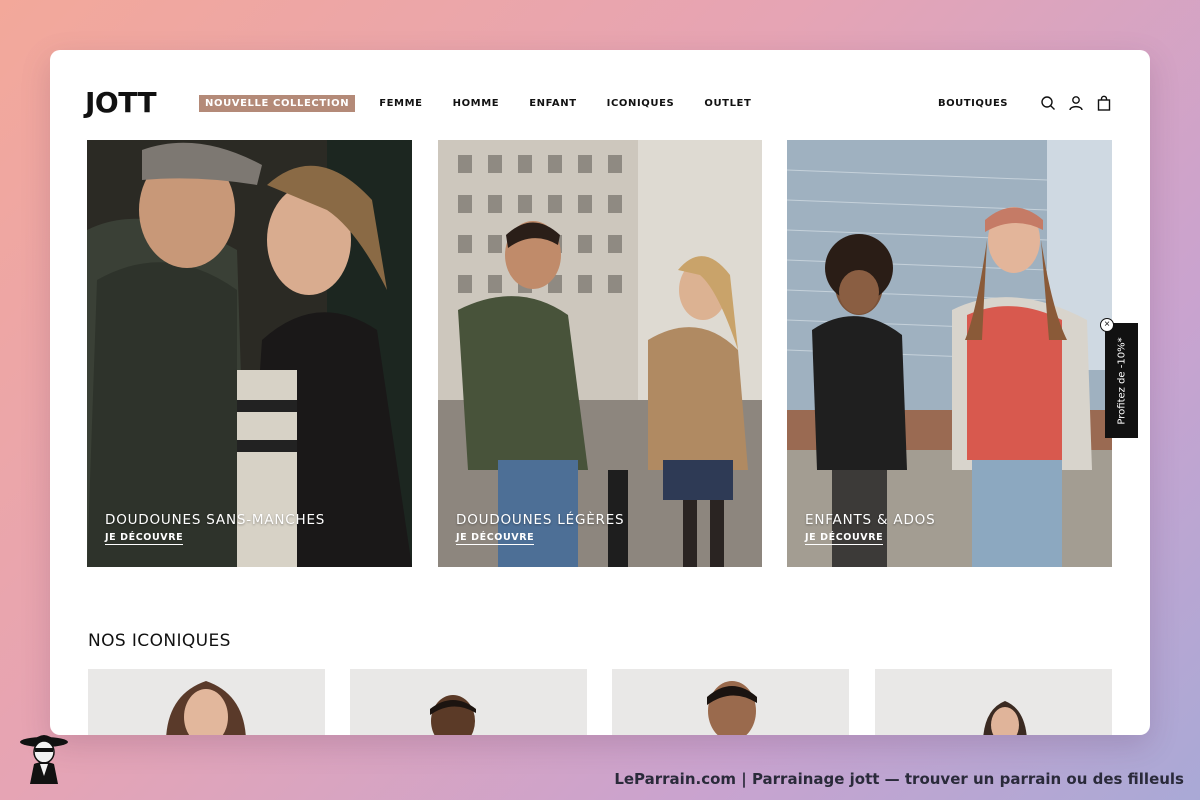 The height and width of the screenshot is (800, 1200). Describe the element at coordinates (1048, 103) in the screenshot. I see `search-icon` at that location.